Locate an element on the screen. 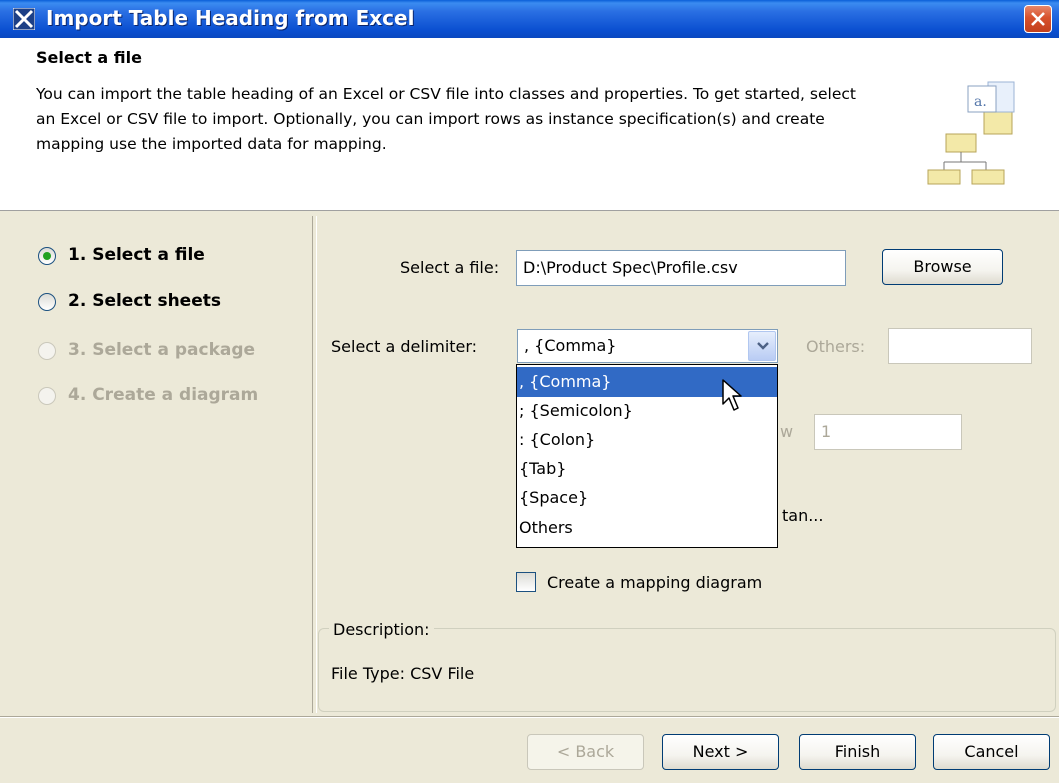 The image size is (1059, 783). dropdown-arrow-button is located at coordinates (762, 346).